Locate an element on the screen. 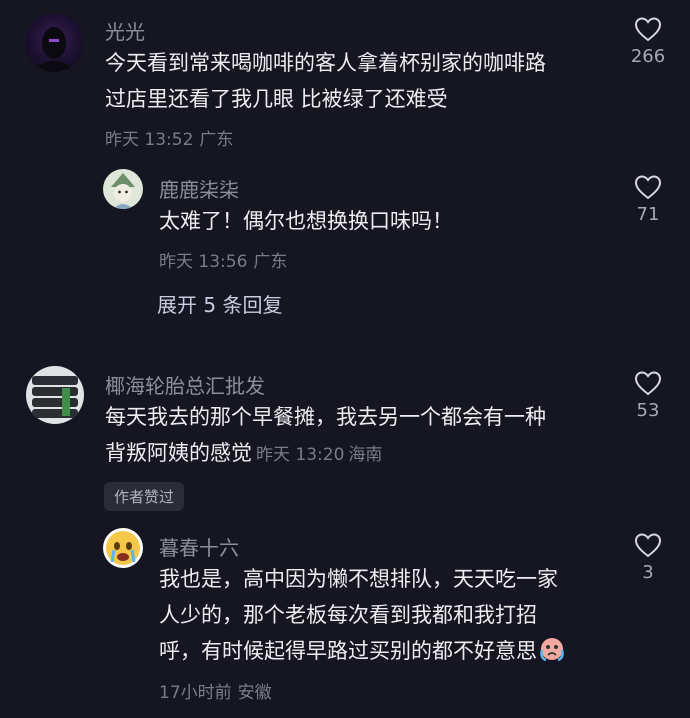  like-count: 3 is located at coordinates (648, 572).